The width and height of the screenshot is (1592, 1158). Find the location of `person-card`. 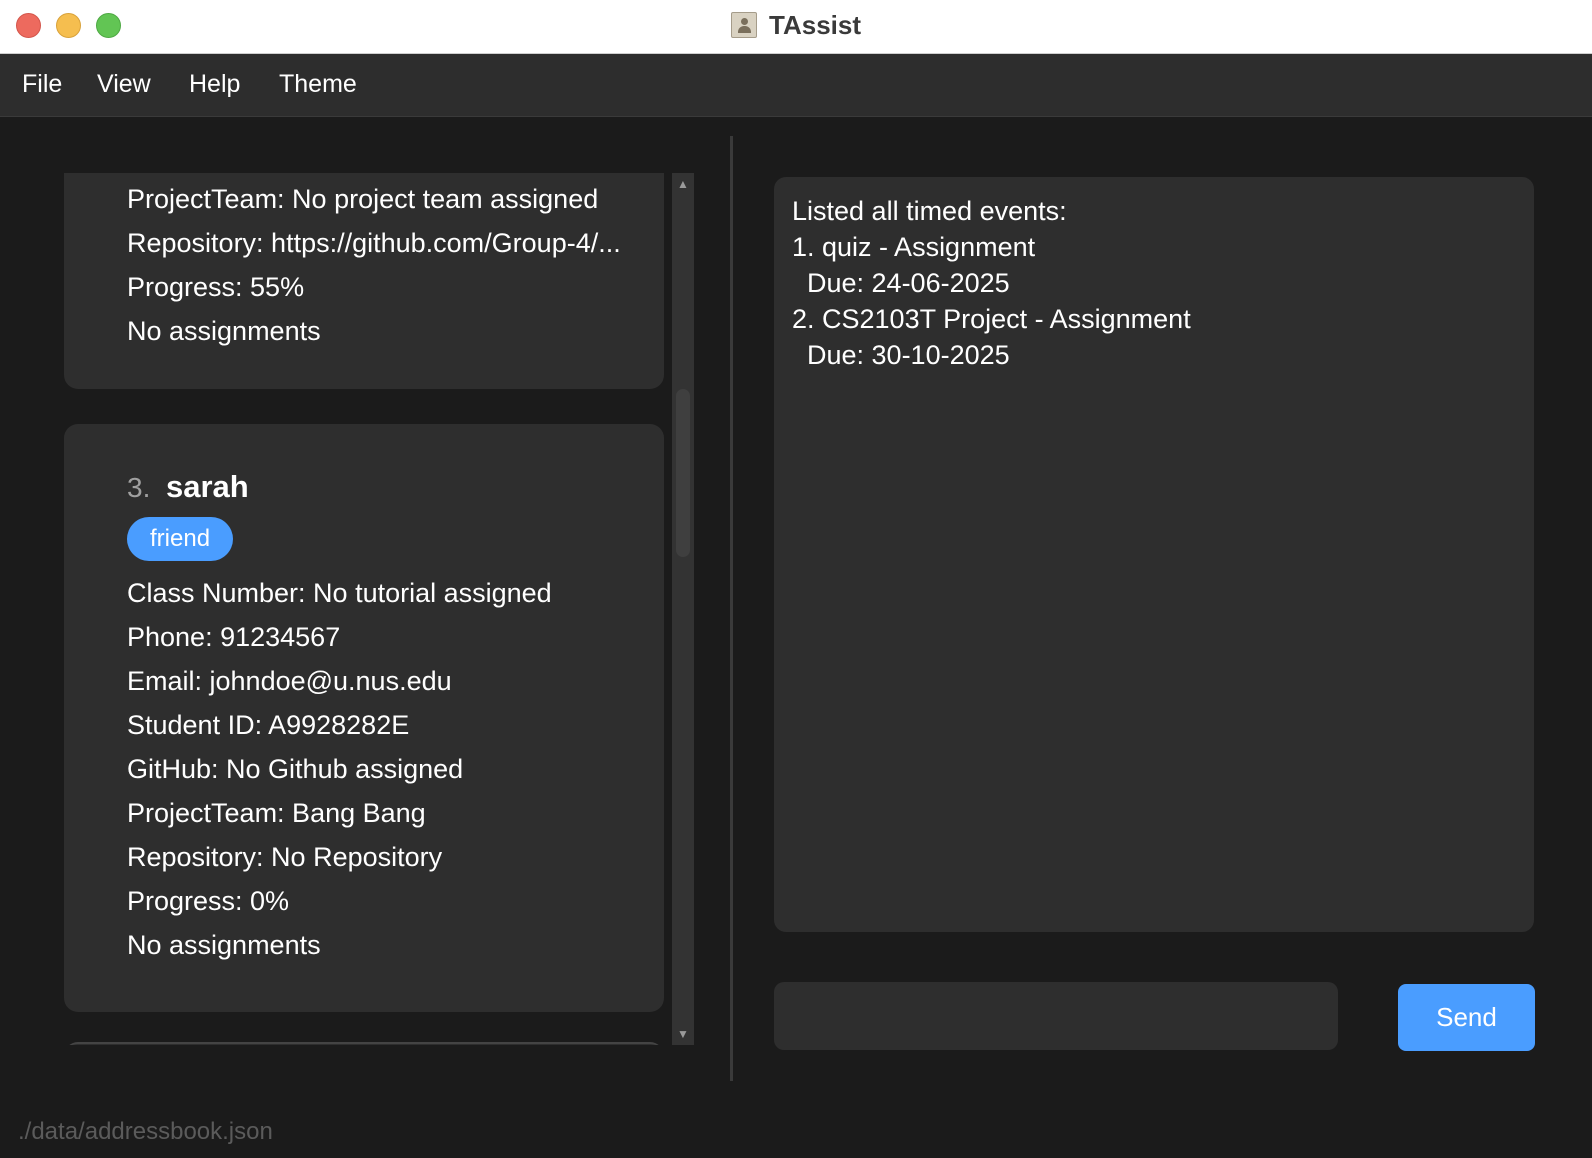

person-card is located at coordinates (364, 1043).